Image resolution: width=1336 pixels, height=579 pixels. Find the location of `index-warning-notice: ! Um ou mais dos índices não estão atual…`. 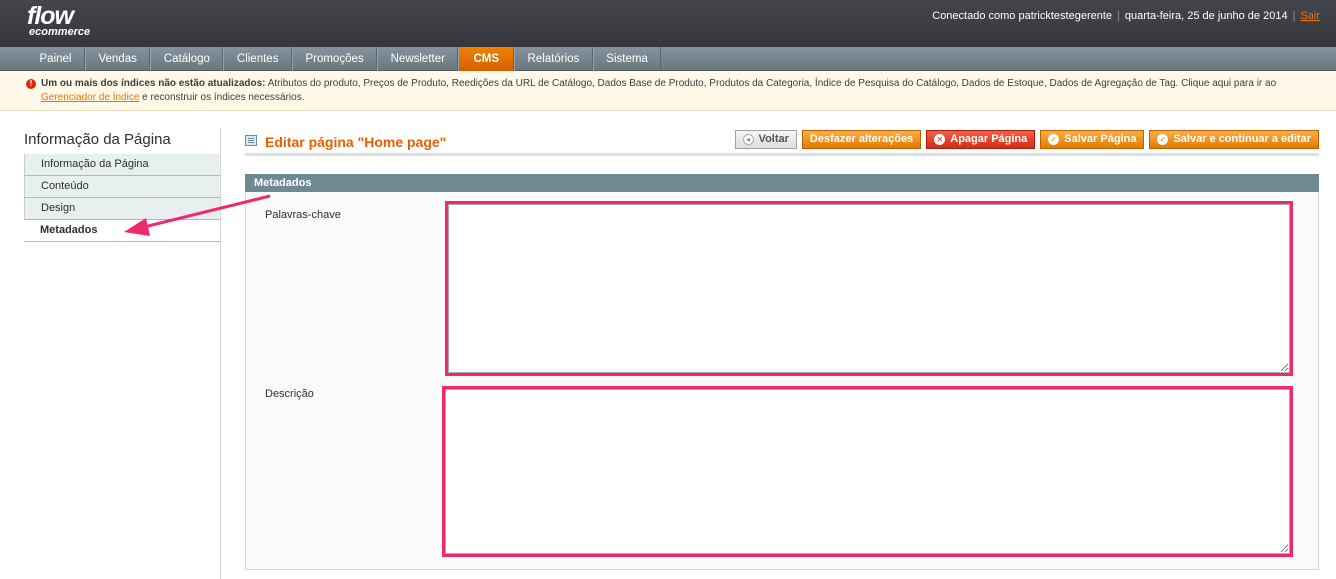

index-warning-notice: ! Um ou mais dos índices não estão atual… is located at coordinates (668, 91).